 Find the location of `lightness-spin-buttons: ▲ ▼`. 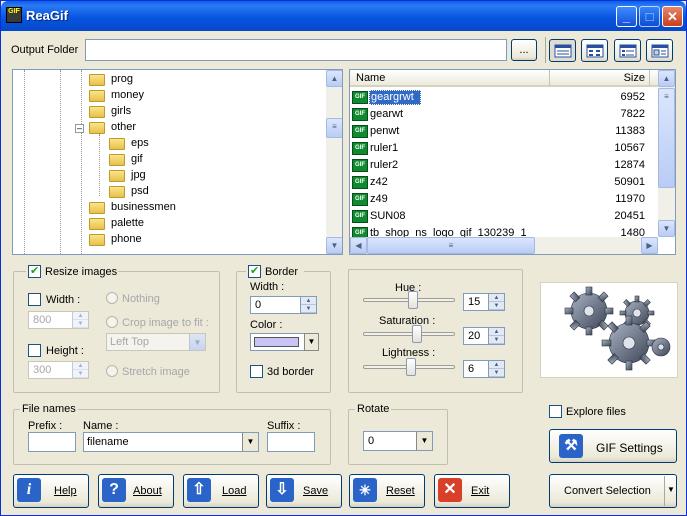

lightness-spin-buttons: ▲ ▼ is located at coordinates (496, 369).